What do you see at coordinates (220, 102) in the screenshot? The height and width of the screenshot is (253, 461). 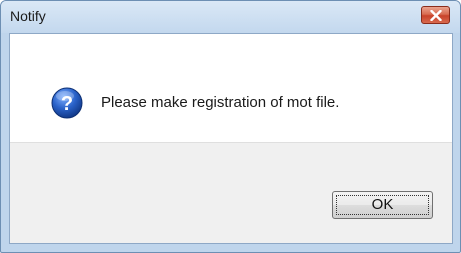 I see `message-text: Please make registration of mot file.` at bounding box center [220, 102].